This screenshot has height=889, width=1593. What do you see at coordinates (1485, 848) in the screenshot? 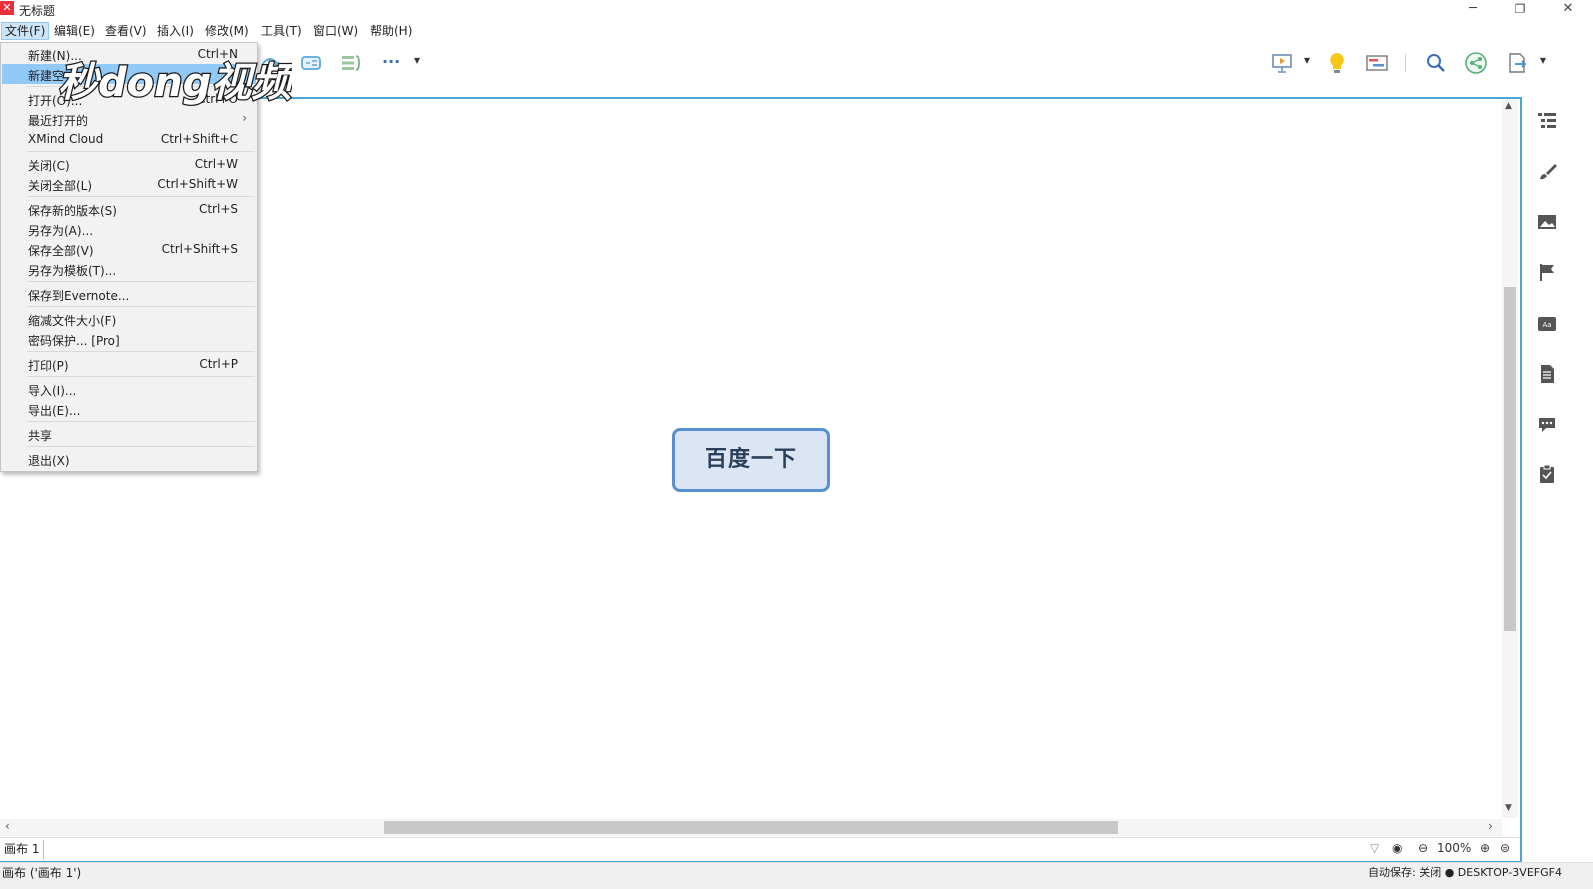
I see `zoom-in-icon: ⊕` at bounding box center [1485, 848].